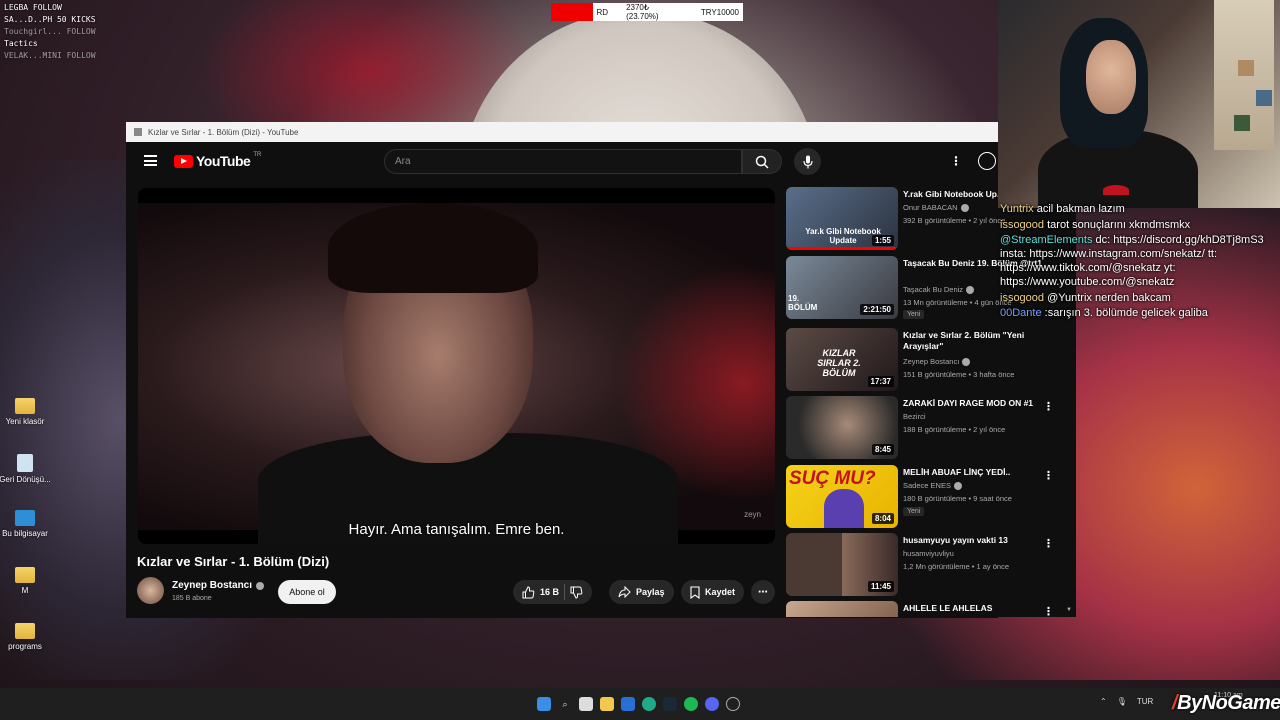 The width and height of the screenshot is (1280, 720). What do you see at coordinates (712, 704) in the screenshot?
I see `discord-icon` at bounding box center [712, 704].